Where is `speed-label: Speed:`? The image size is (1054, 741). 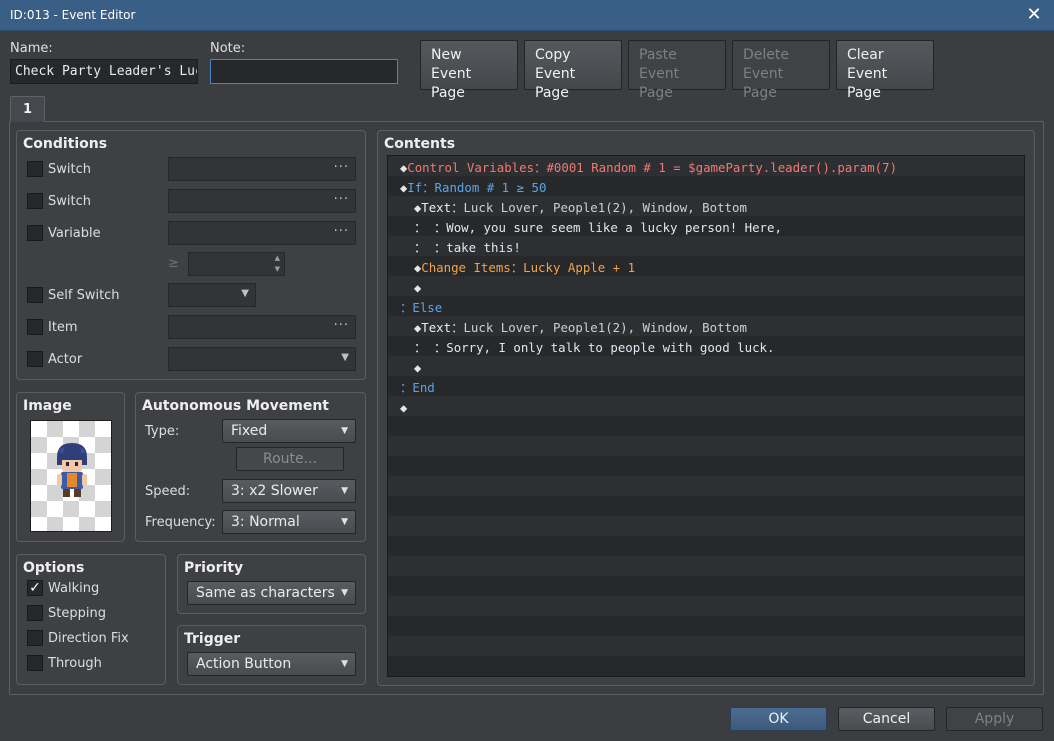
speed-label: Speed: is located at coordinates (168, 491).